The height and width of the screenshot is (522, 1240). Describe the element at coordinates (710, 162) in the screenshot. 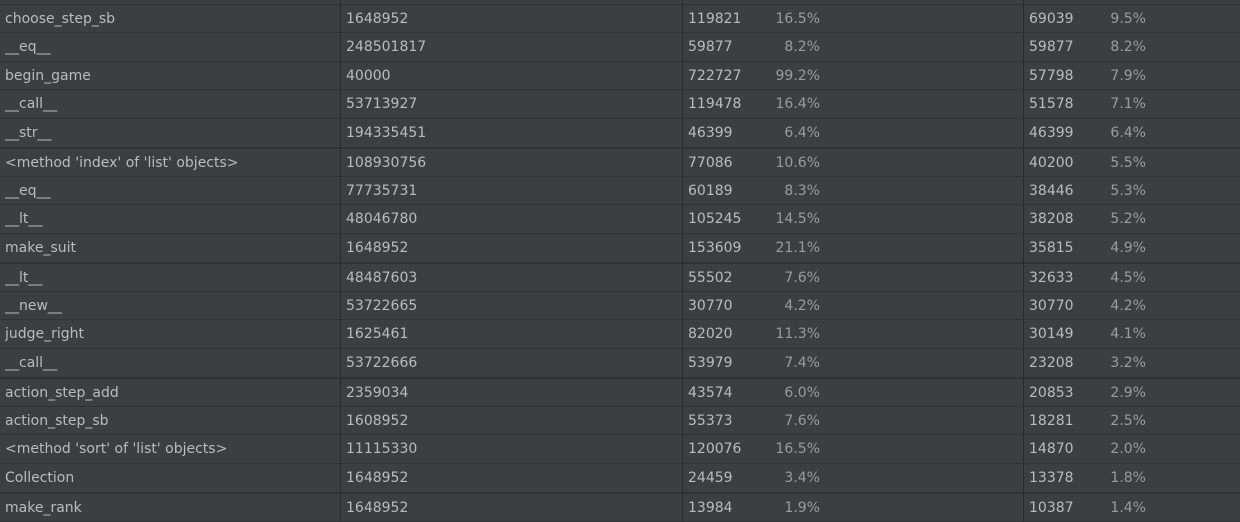

I see `time-cell: 77086` at that location.